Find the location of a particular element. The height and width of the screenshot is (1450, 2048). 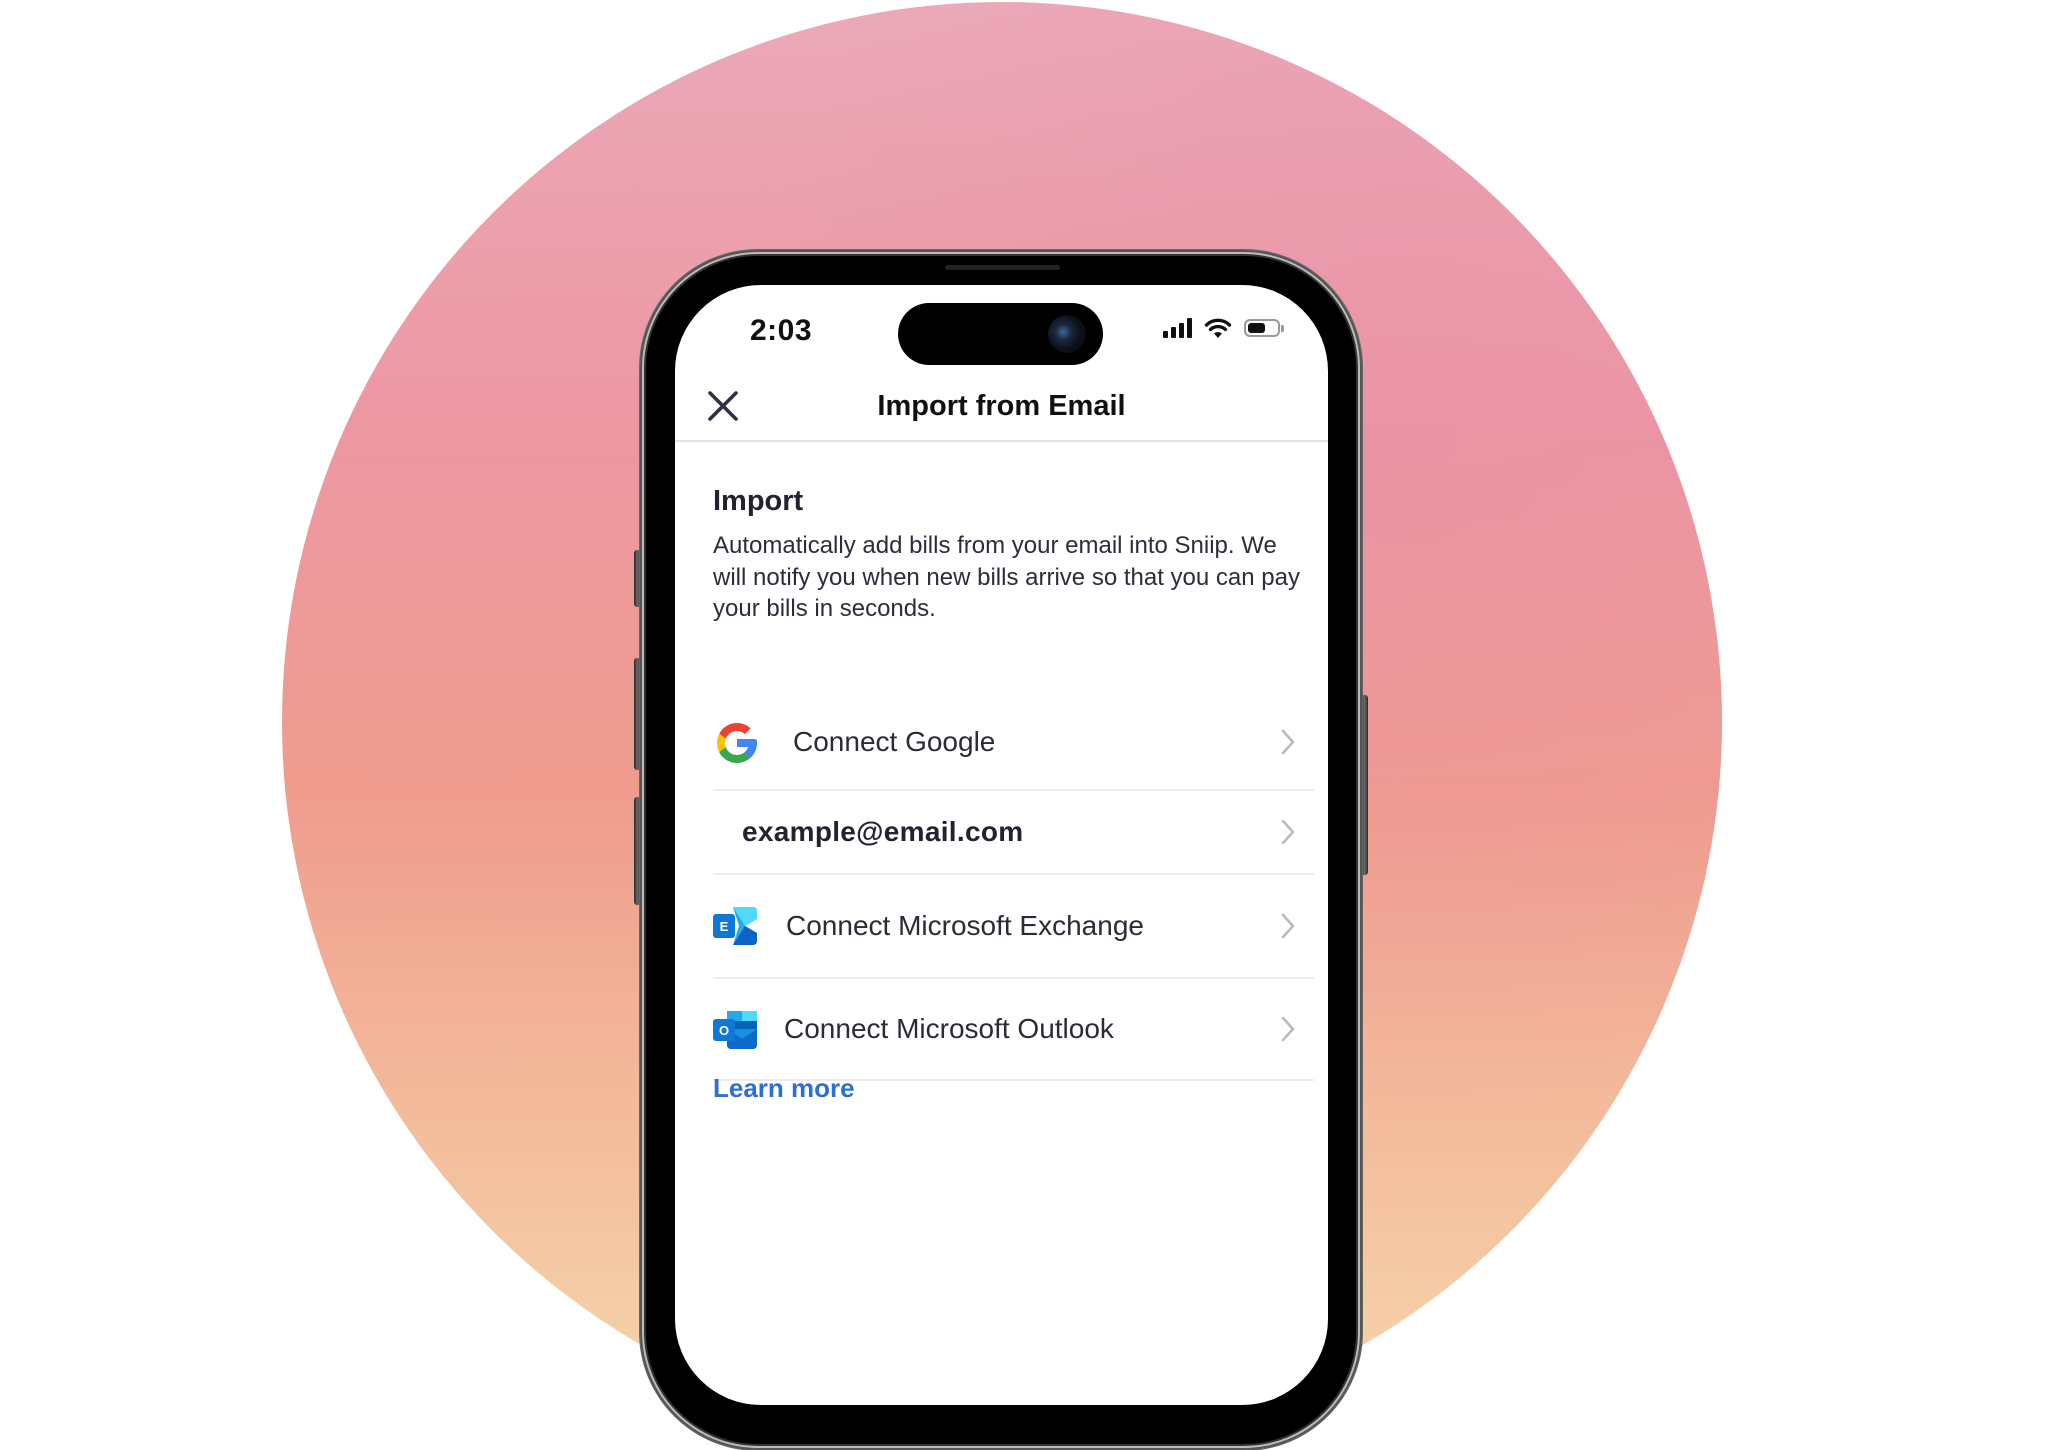

svg-text: E is located at coordinates (724, 926).